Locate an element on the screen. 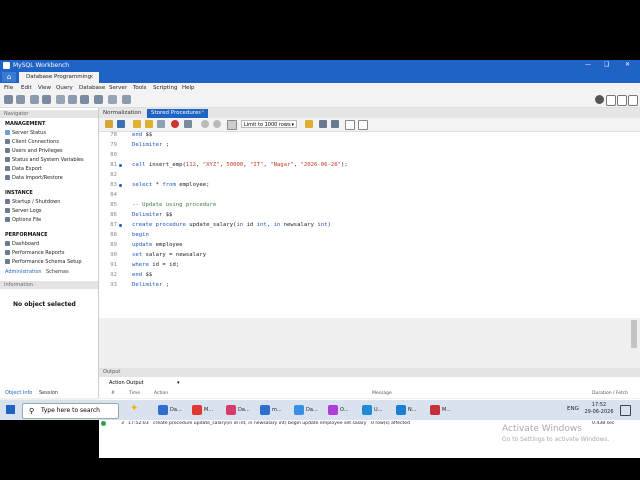  save-icon is located at coordinates (121, 124).